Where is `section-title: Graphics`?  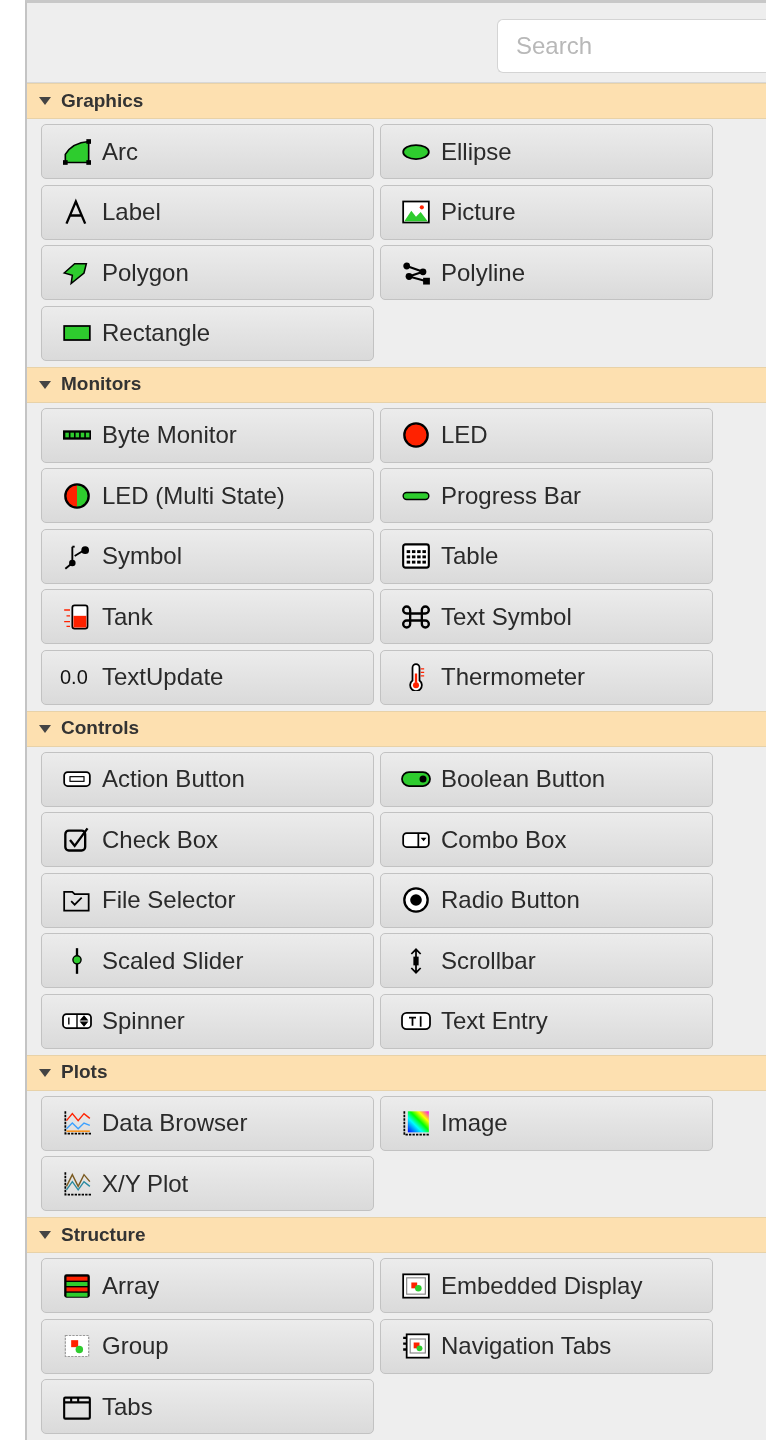
section-title: Graphics is located at coordinates (102, 100).